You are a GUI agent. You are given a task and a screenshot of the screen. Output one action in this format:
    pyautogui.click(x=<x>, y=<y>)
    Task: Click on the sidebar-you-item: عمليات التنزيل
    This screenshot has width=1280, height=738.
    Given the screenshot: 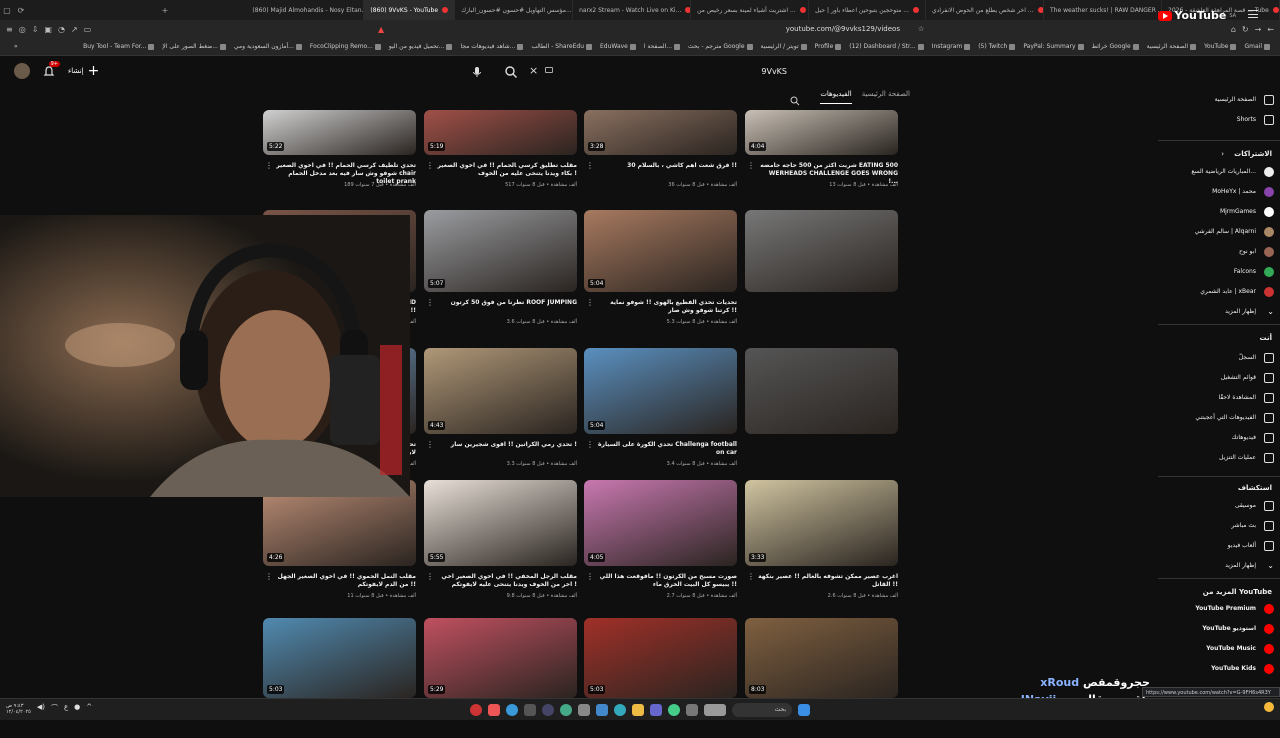 What is the action you would take?
    pyautogui.click(x=1237, y=457)
    